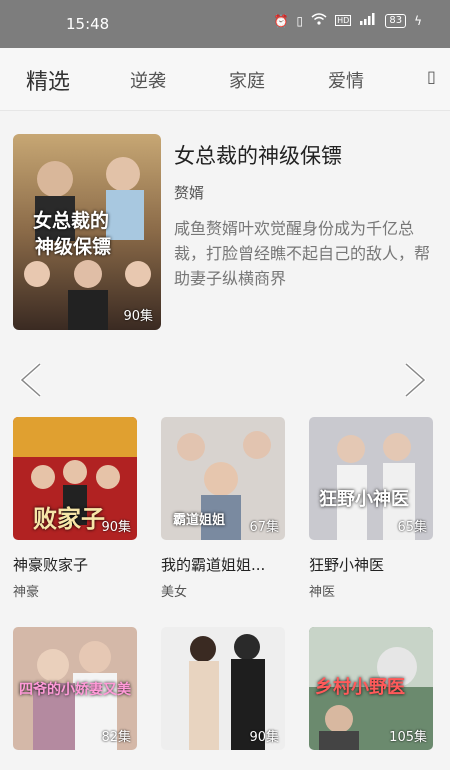  Describe the element at coordinates (322, 592) in the screenshot. I see `drama-tag: 神医` at that location.